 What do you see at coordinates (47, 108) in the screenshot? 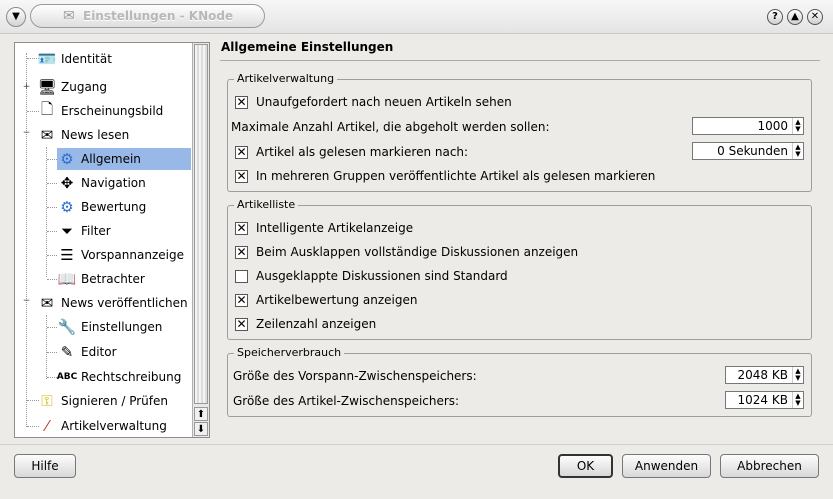
I see `blank-page-icon: 🗋` at bounding box center [47, 108].